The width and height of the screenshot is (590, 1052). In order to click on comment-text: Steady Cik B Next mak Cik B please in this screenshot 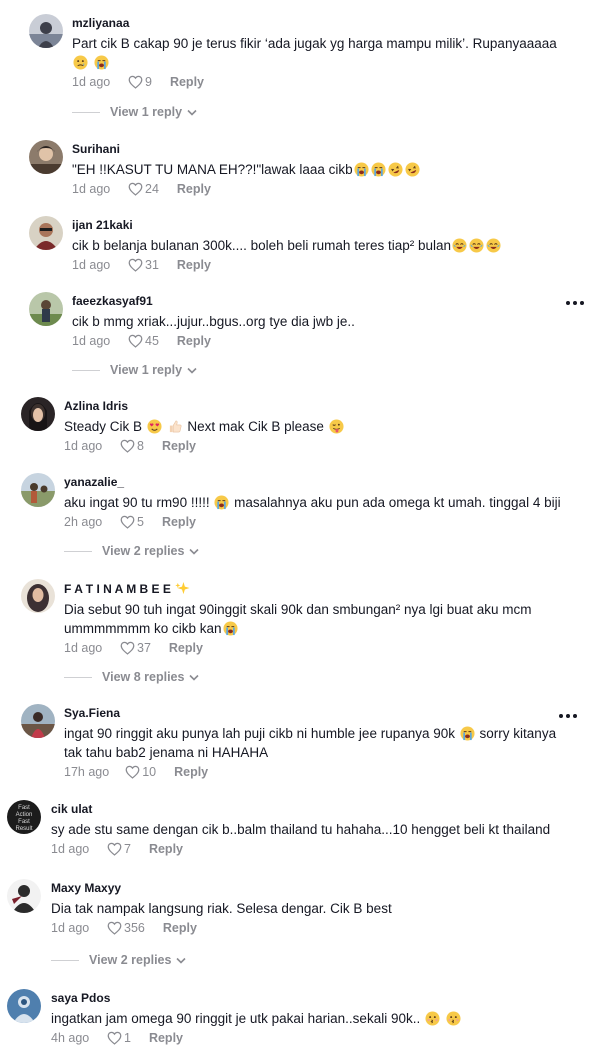, I will do `click(314, 426)`.